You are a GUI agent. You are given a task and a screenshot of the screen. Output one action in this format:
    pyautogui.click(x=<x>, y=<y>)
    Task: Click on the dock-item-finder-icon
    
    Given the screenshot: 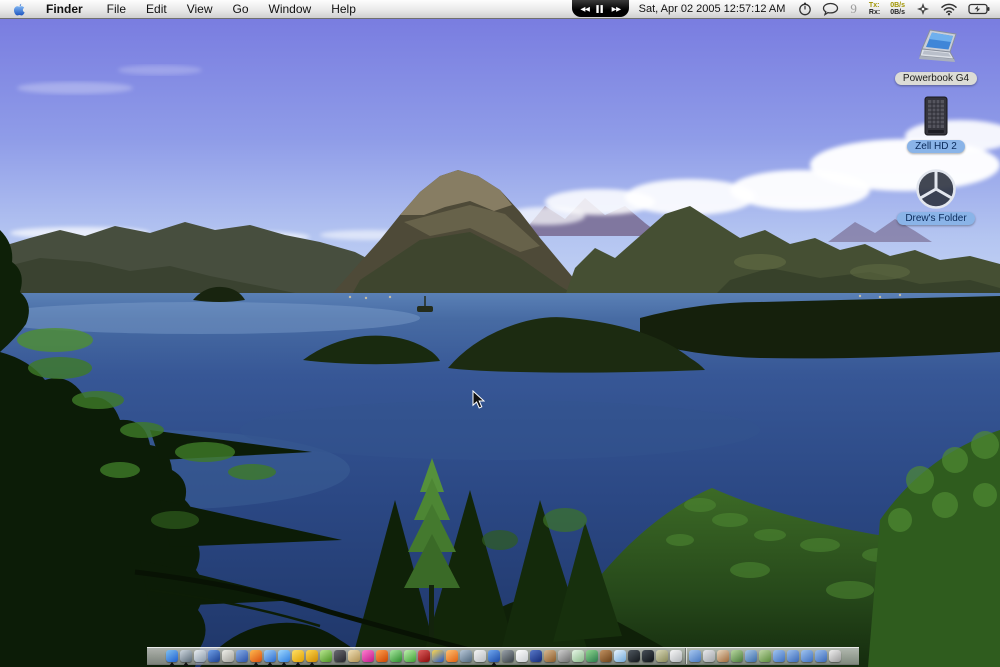 What is the action you would take?
    pyautogui.click(x=172, y=656)
    